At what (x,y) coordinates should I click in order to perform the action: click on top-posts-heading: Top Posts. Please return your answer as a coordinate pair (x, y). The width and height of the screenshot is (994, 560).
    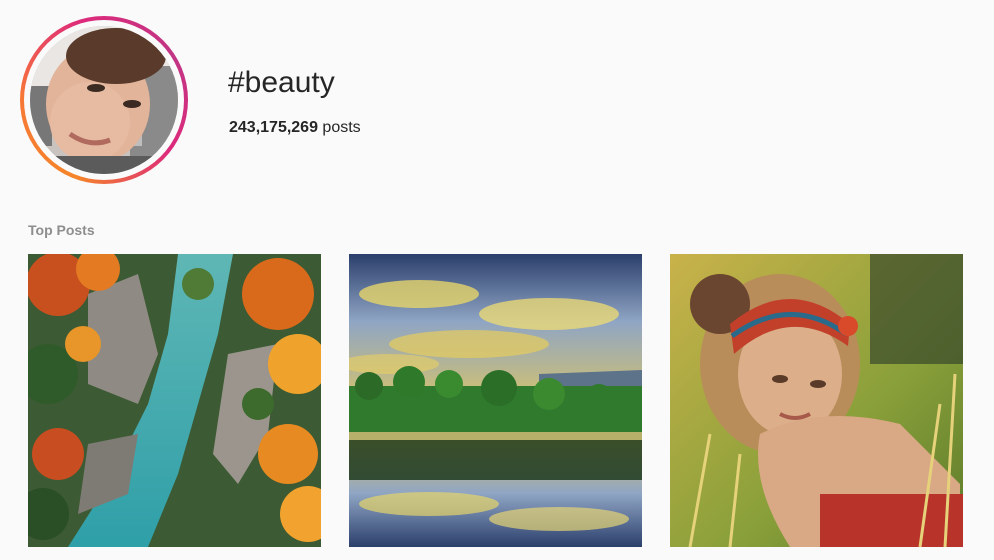
    Looking at the image, I should click on (61, 230).